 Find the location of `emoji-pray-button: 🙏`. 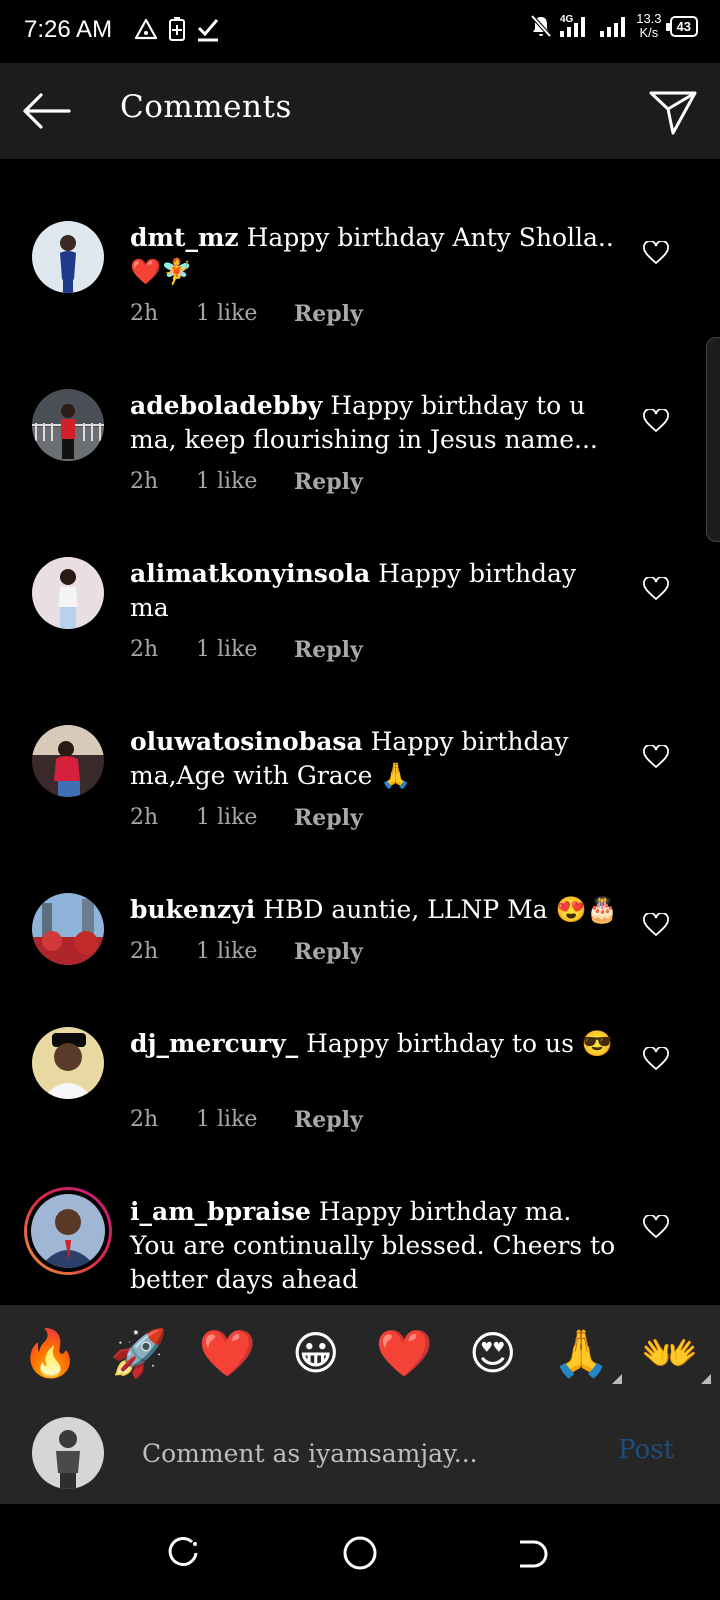

emoji-pray-button: 🙏 is located at coordinates (581, 1353).